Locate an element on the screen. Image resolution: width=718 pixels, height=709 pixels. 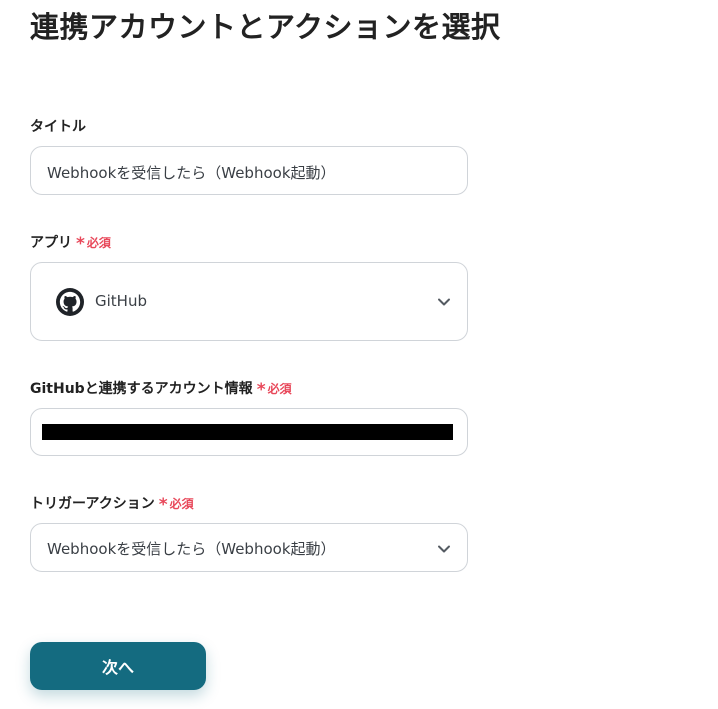
trigger-select-value: Webhookを受信したら（Webhook起動） is located at coordinates (191, 549).